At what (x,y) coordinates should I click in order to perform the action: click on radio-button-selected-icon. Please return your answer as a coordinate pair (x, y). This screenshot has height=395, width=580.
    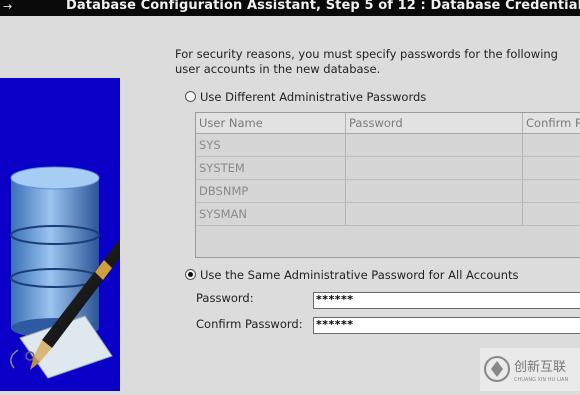
    Looking at the image, I should click on (190, 274).